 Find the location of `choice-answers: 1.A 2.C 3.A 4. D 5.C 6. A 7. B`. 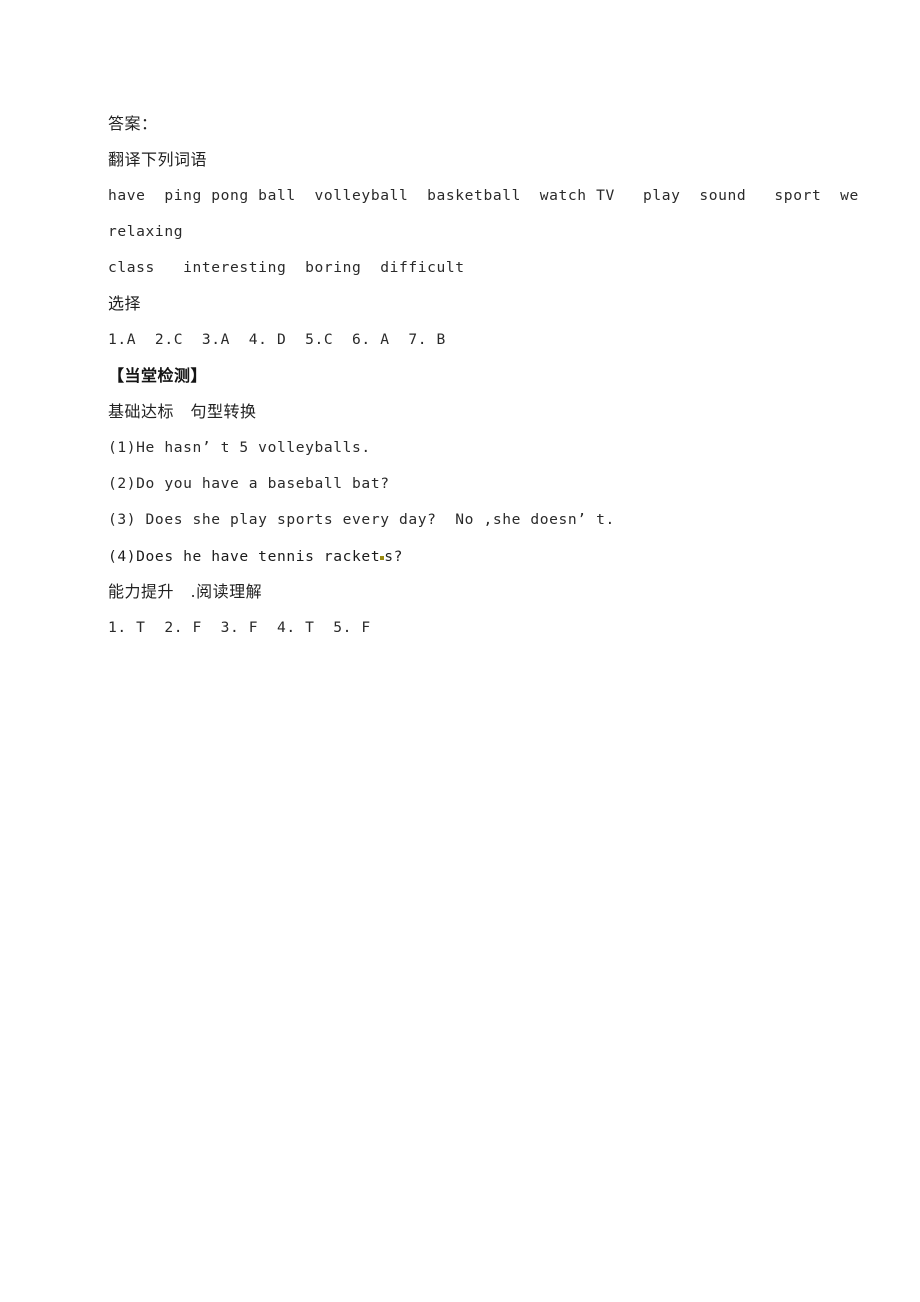

choice-answers: 1.A 2.C 3.A 4. D 5.C 6. A 7. B is located at coordinates (277, 339).